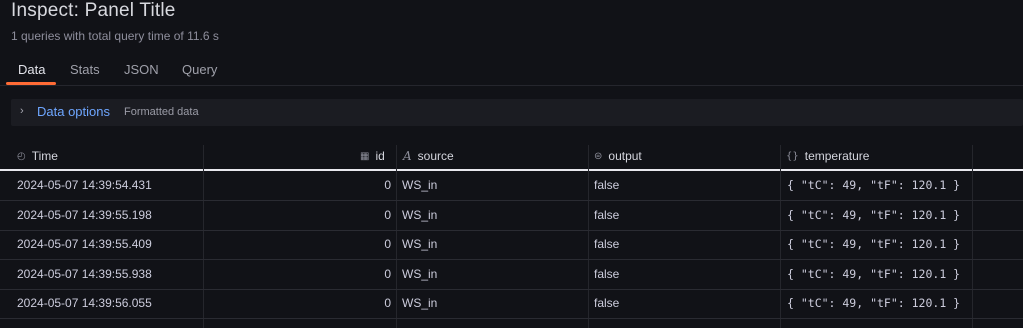 The width and height of the screenshot is (1023, 328). Describe the element at coordinates (372, 156) in the screenshot. I see `column-header-id: ▦ id` at that location.